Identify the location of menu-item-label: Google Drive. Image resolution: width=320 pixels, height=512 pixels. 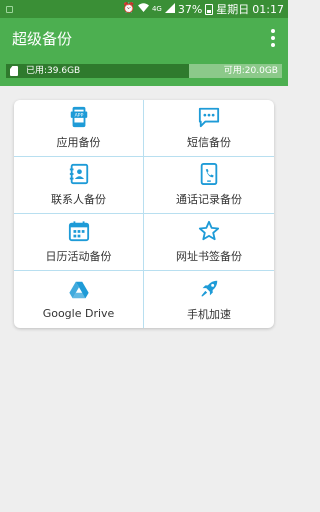
(78, 313).